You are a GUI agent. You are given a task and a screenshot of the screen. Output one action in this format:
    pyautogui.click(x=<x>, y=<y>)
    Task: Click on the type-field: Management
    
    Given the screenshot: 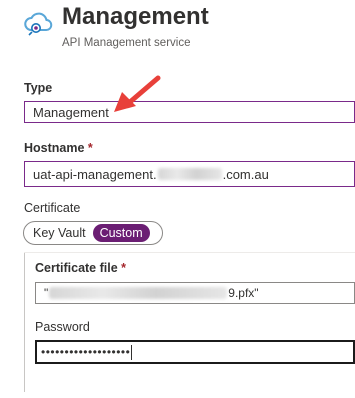 What is the action you would take?
    pyautogui.click(x=189, y=112)
    